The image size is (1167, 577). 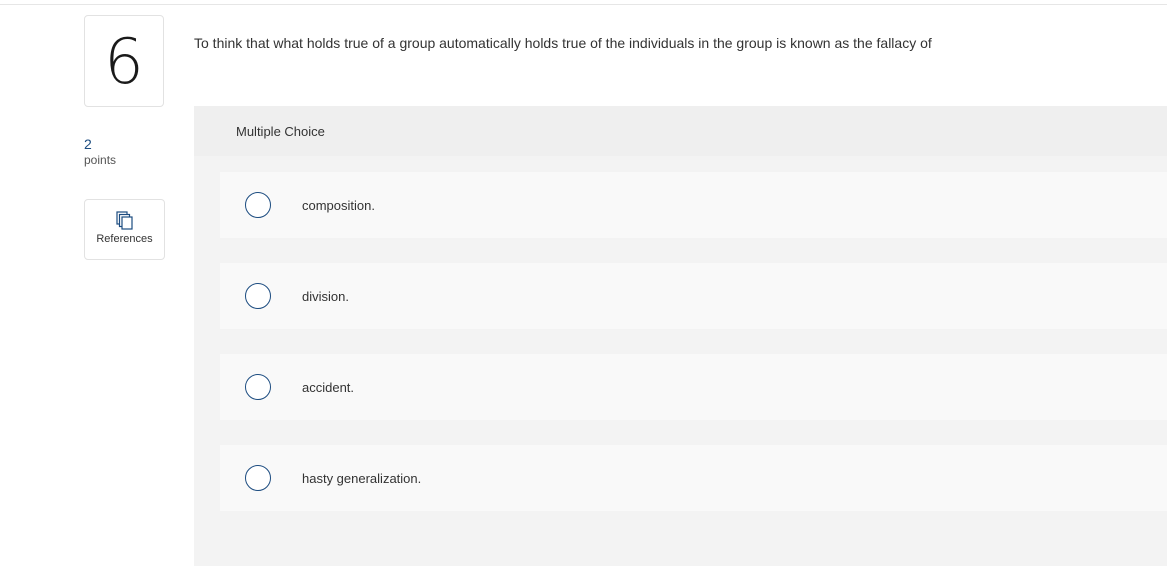 I want to click on choice-division: division., so click(x=693, y=296).